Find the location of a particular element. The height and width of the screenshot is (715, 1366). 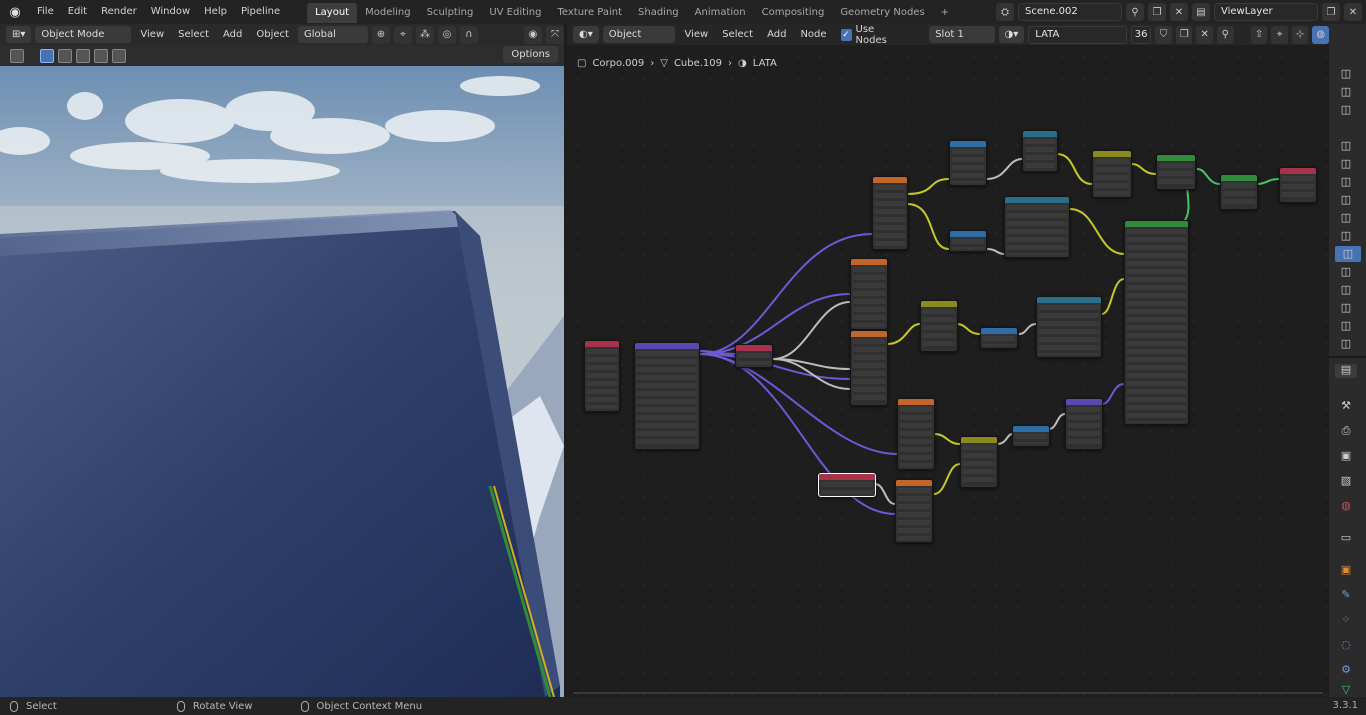

menu-view: View is located at coordinates (152, 34).